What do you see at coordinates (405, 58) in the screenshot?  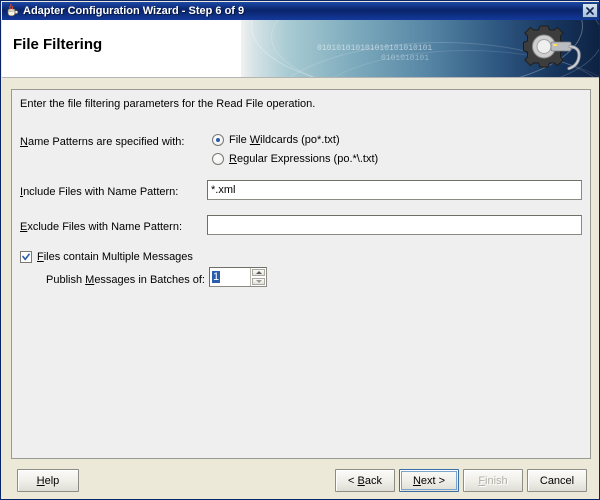 I see `binary-decoration-text-2: 0101010101` at bounding box center [405, 58].